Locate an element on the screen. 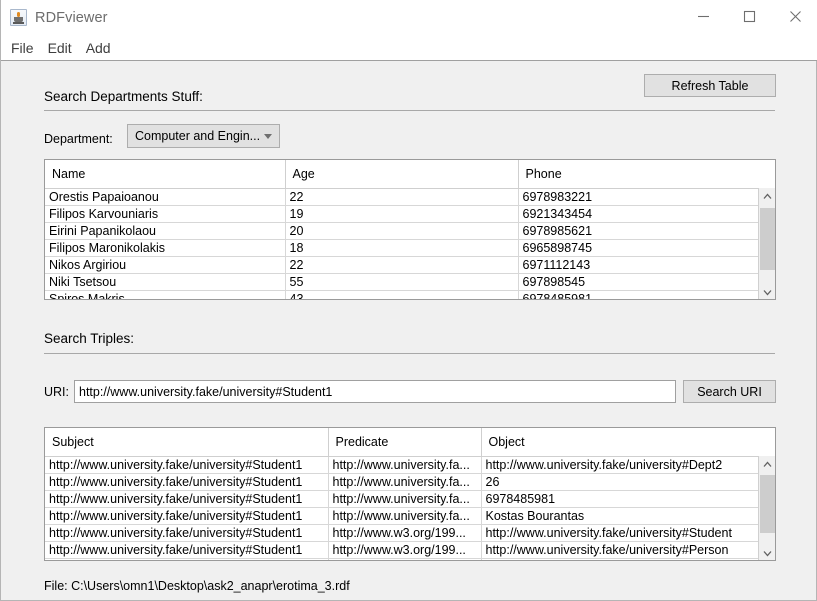 The width and height of the screenshot is (817, 601). maximize-icon is located at coordinates (749, 16).